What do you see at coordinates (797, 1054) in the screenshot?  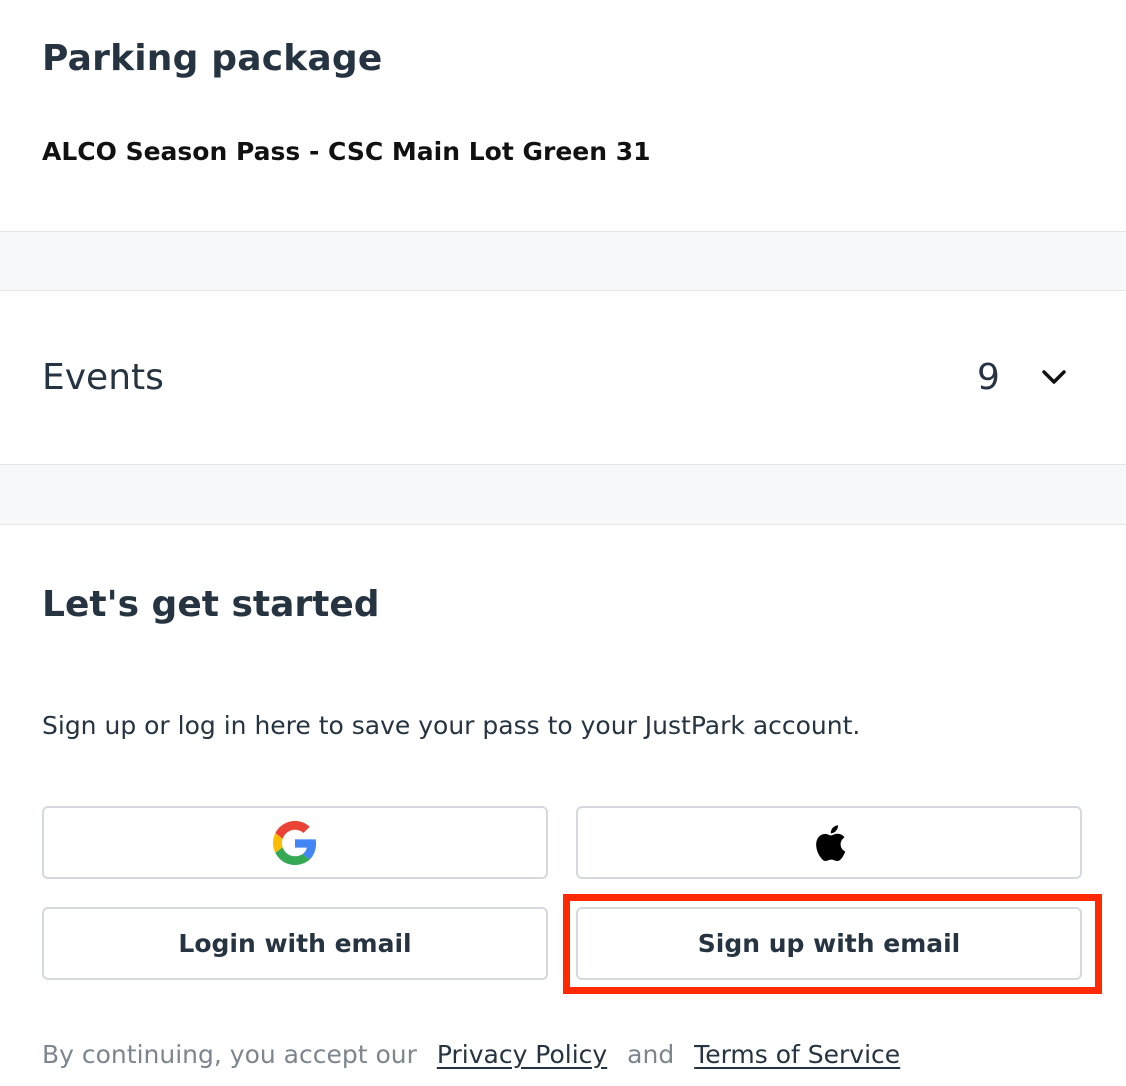 I see `terms-of-service-link: Terms of Service` at bounding box center [797, 1054].